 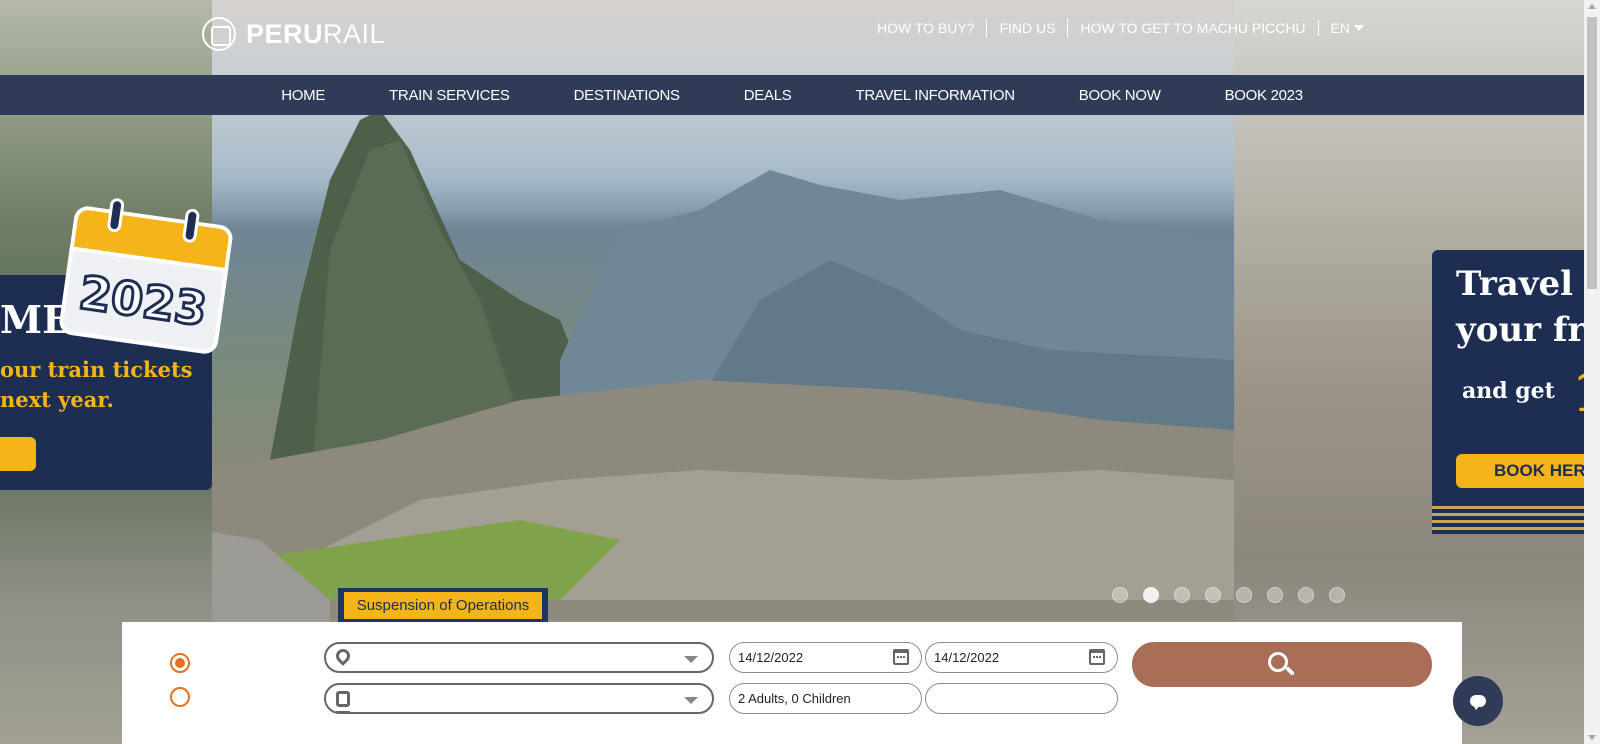 I want to click on page-scrollbar, so click(x=1592, y=372).